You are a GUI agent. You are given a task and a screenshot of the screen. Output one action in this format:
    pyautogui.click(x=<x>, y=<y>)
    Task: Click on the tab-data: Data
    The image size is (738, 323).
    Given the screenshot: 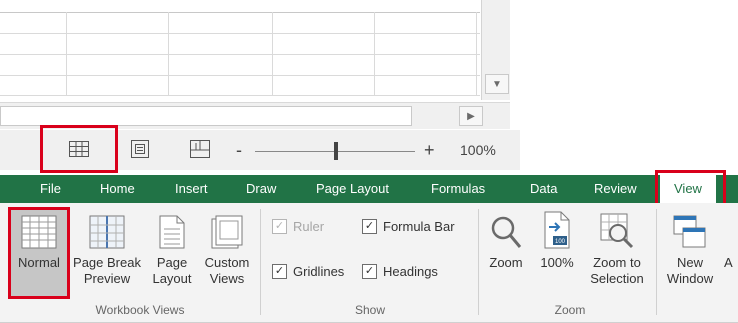 What is the action you would take?
    pyautogui.click(x=543, y=189)
    